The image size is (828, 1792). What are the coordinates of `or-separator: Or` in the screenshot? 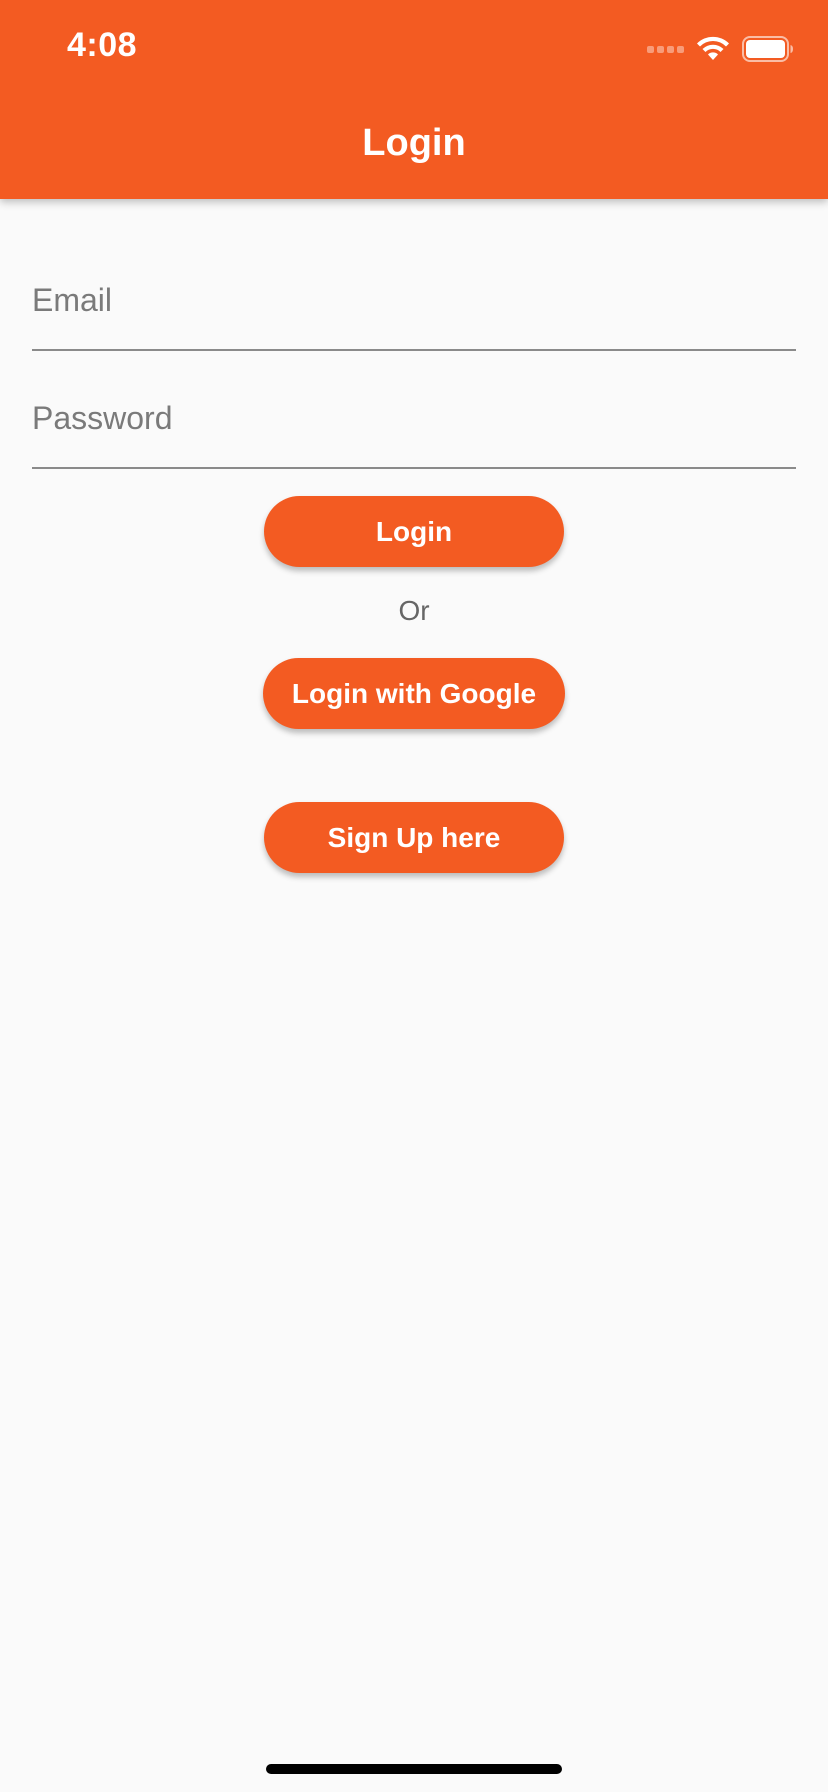 It's located at (414, 610).